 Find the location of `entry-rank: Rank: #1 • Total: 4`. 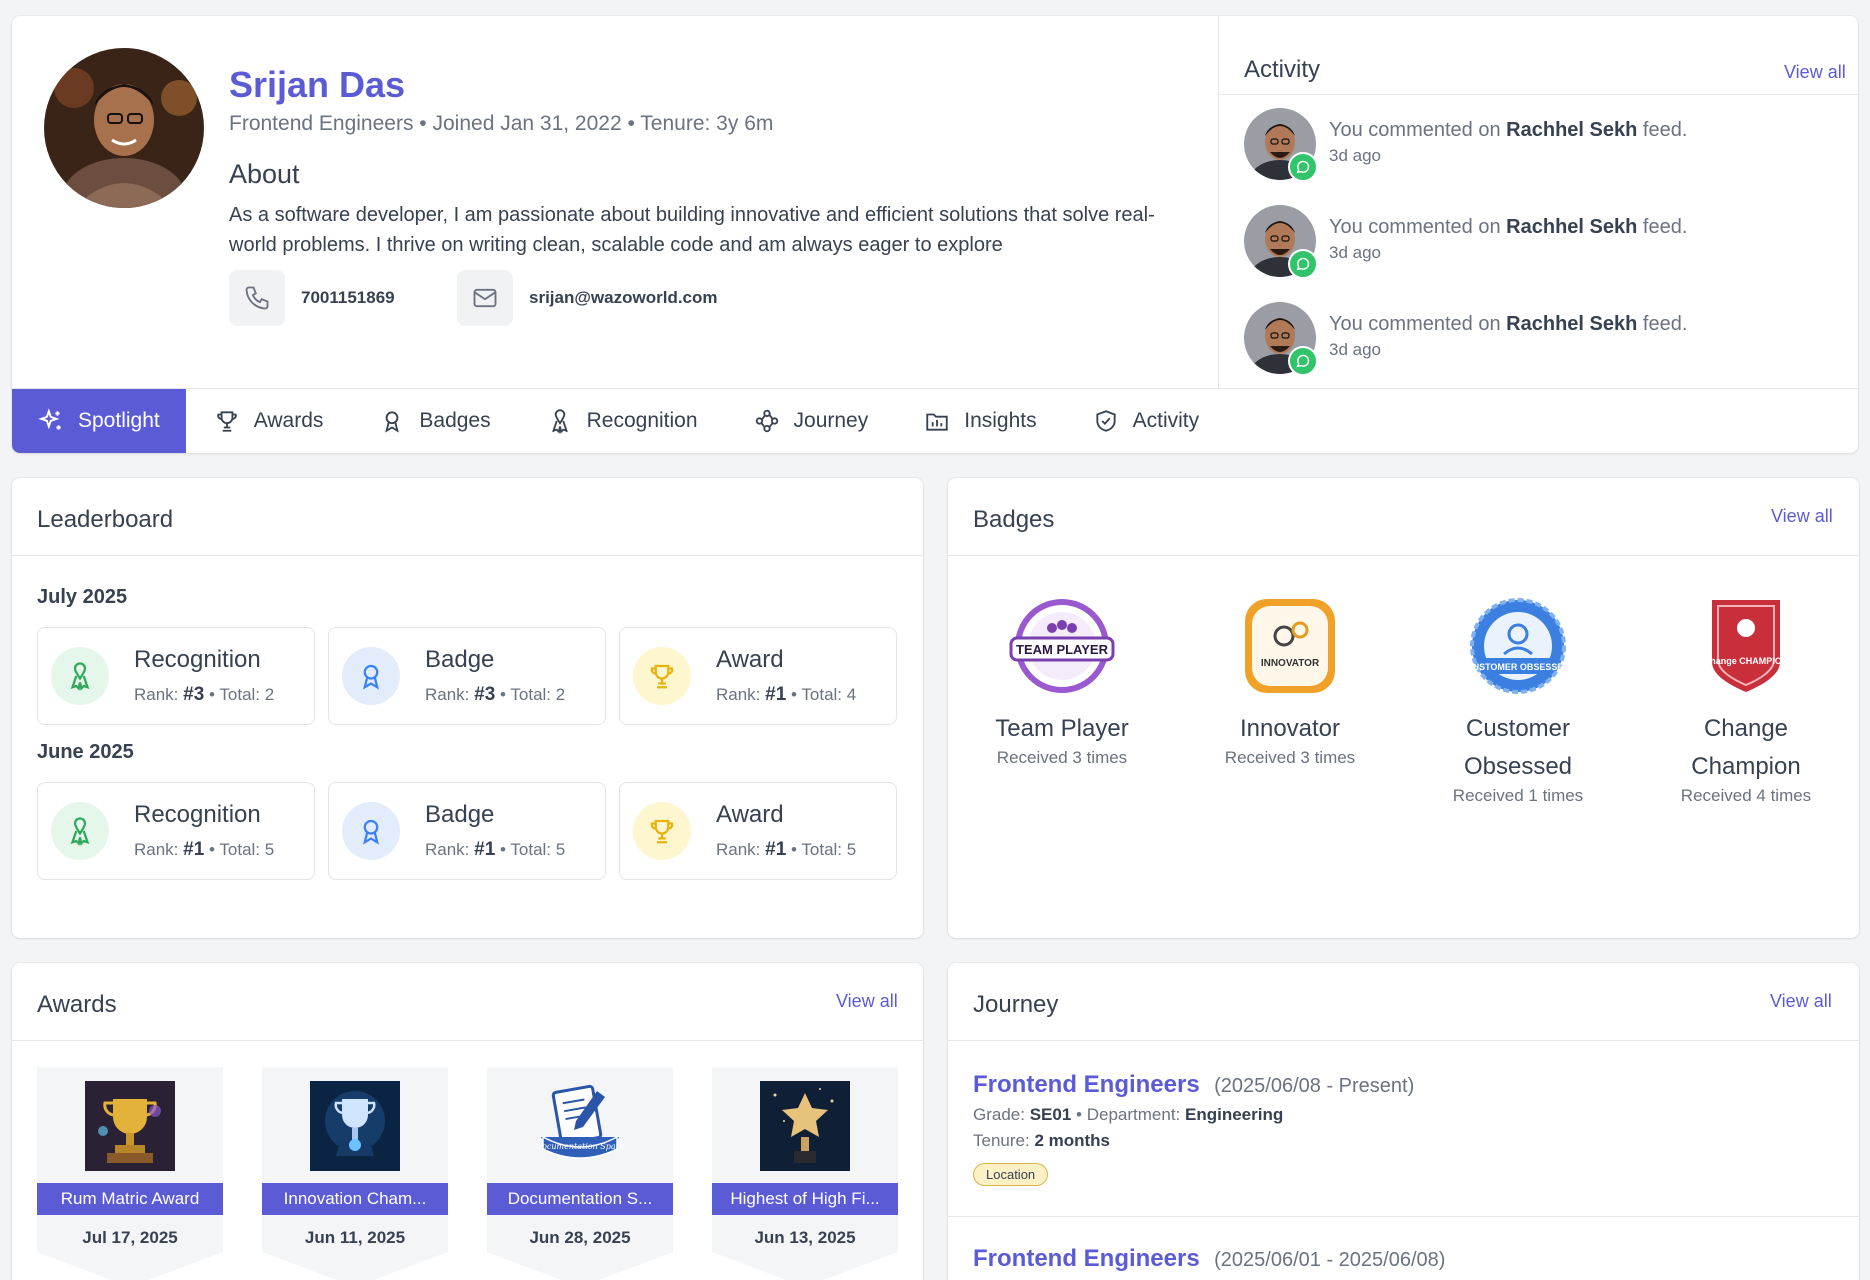

entry-rank: Rank: #1 • Total: 4 is located at coordinates (786, 694).